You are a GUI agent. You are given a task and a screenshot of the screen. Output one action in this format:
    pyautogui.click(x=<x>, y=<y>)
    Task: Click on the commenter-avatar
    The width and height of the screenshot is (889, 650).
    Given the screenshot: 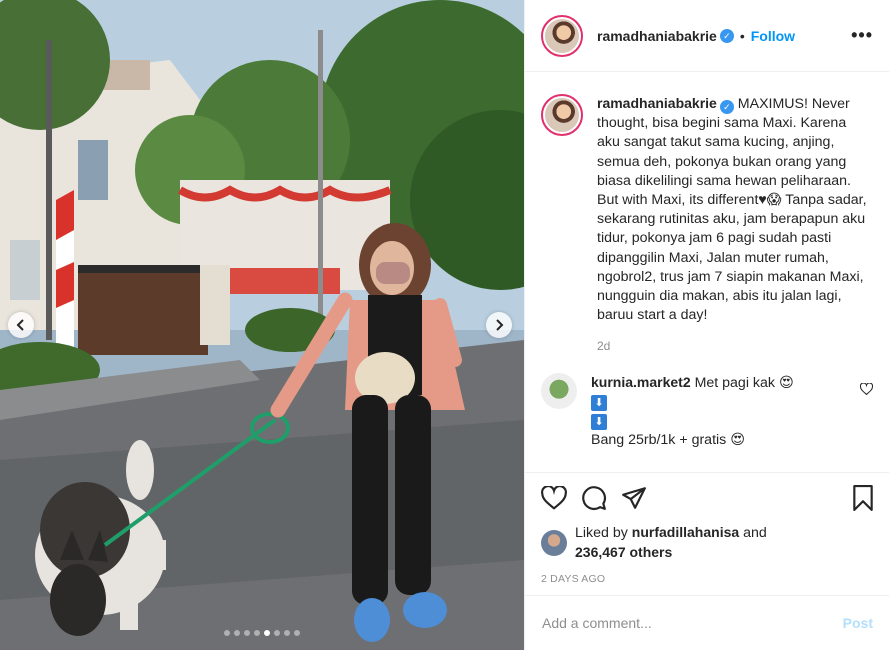 What is the action you would take?
    pyautogui.click(x=559, y=391)
    